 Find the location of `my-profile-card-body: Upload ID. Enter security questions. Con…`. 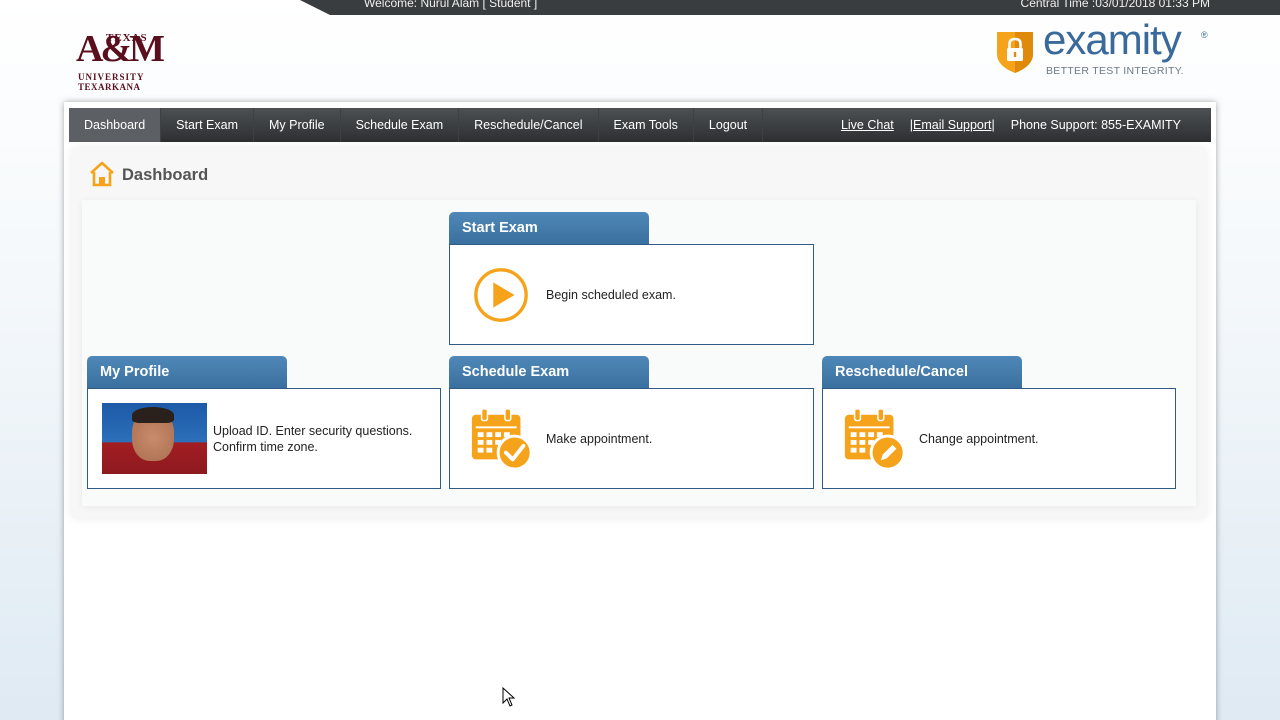

my-profile-card-body: Upload ID. Enter security questions. Con… is located at coordinates (264, 438).